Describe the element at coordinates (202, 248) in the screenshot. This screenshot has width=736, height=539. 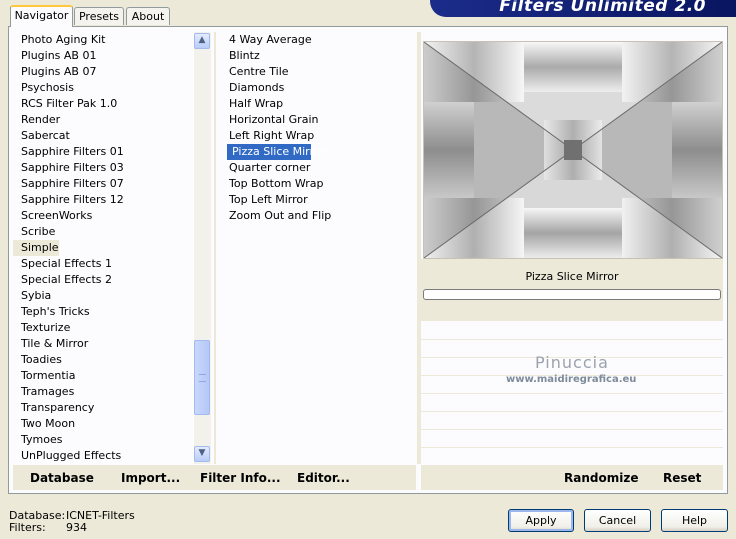
I see `category-scrollbar: ▲ ▼` at that location.